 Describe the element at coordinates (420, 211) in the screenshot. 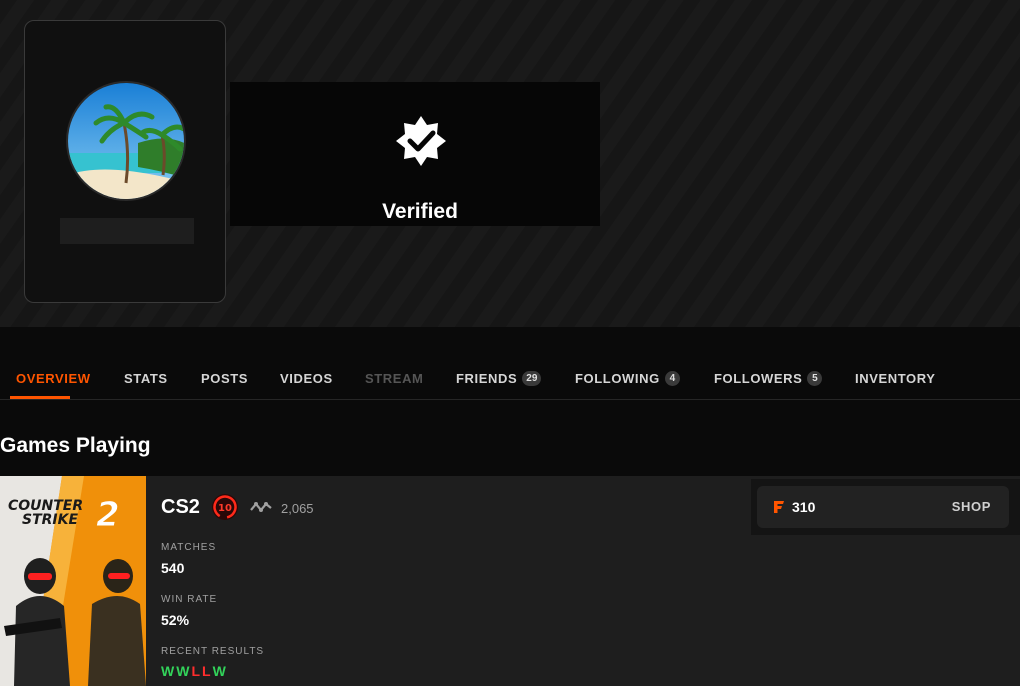

I see `verified-label: Verified` at that location.